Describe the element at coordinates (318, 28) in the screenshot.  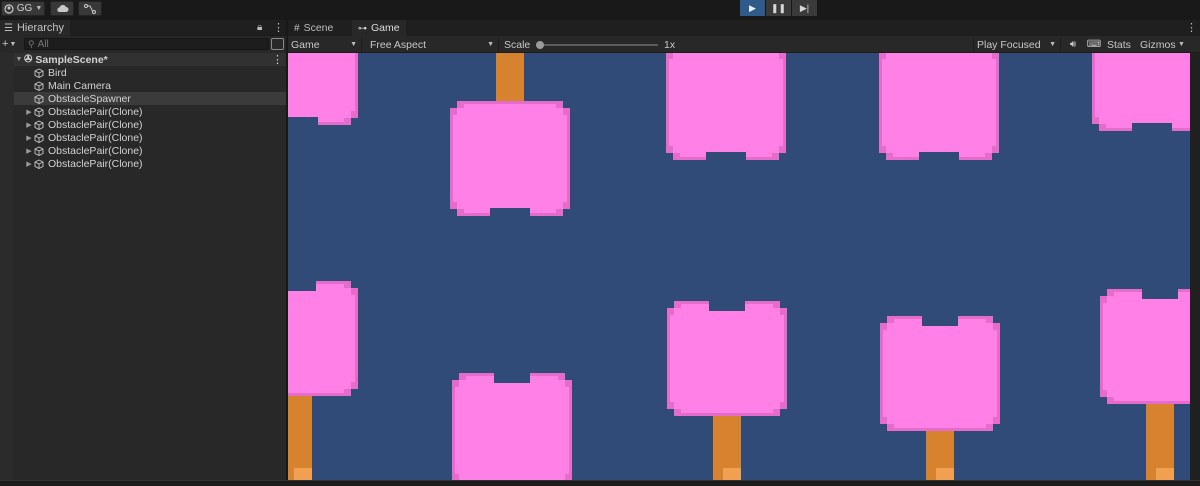
I see `tab-scene-label: Scene` at that location.